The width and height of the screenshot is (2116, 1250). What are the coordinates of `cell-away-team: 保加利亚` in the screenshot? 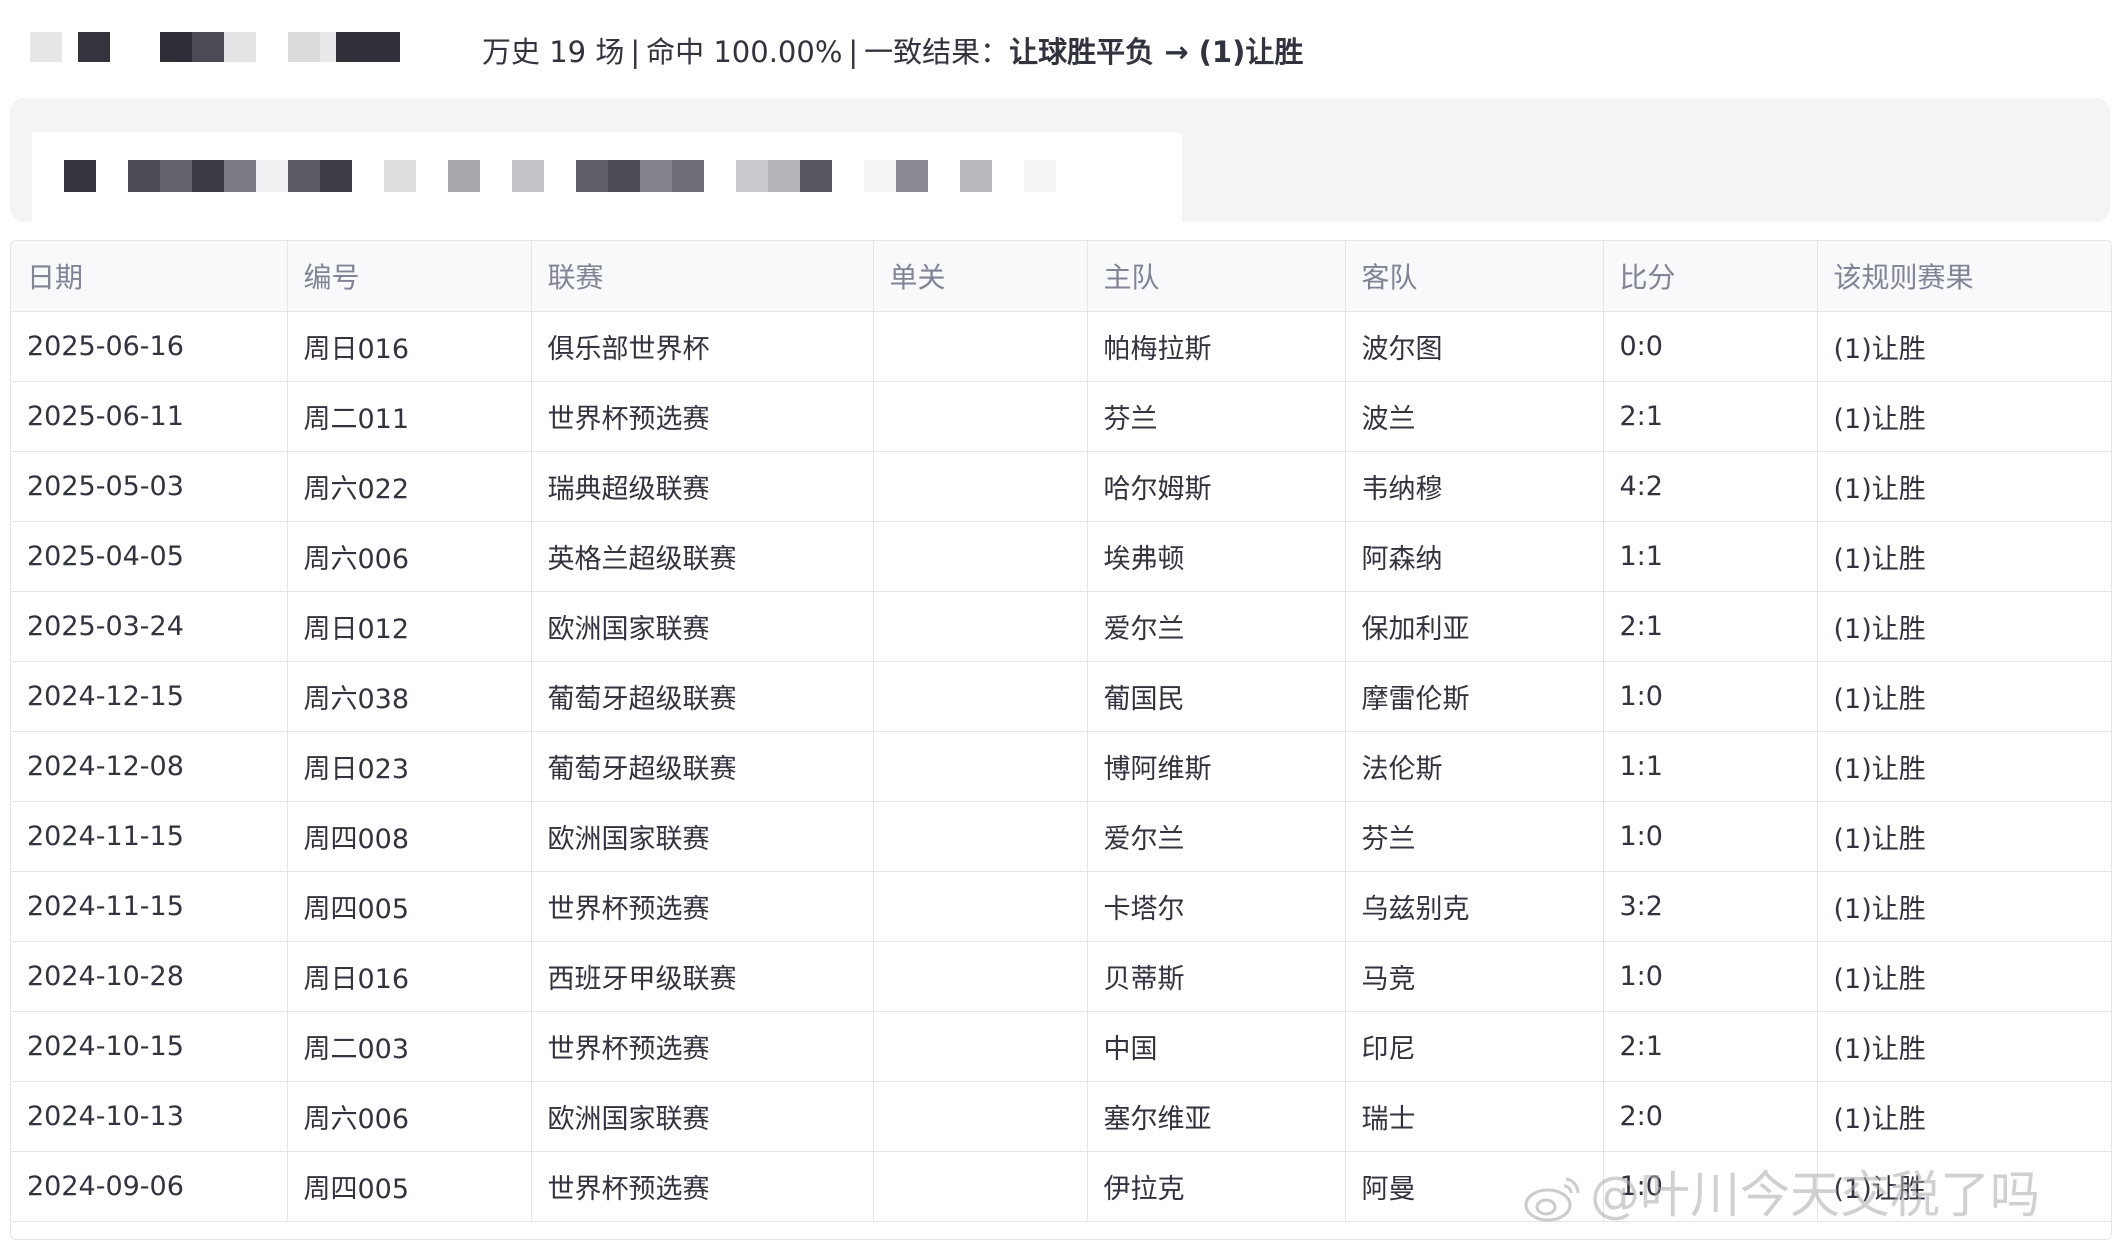 It's located at (1474, 626).